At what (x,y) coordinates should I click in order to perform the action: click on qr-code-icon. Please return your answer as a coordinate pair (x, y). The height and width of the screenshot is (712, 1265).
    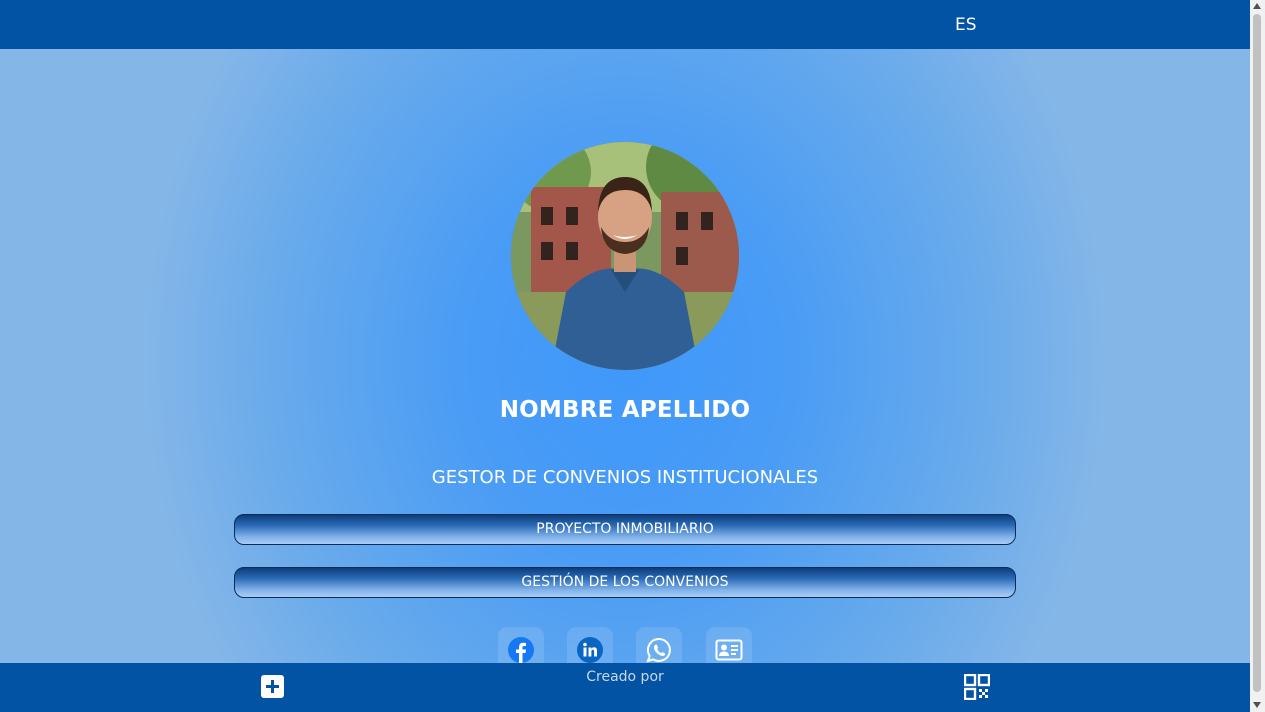
    Looking at the image, I should click on (977, 687).